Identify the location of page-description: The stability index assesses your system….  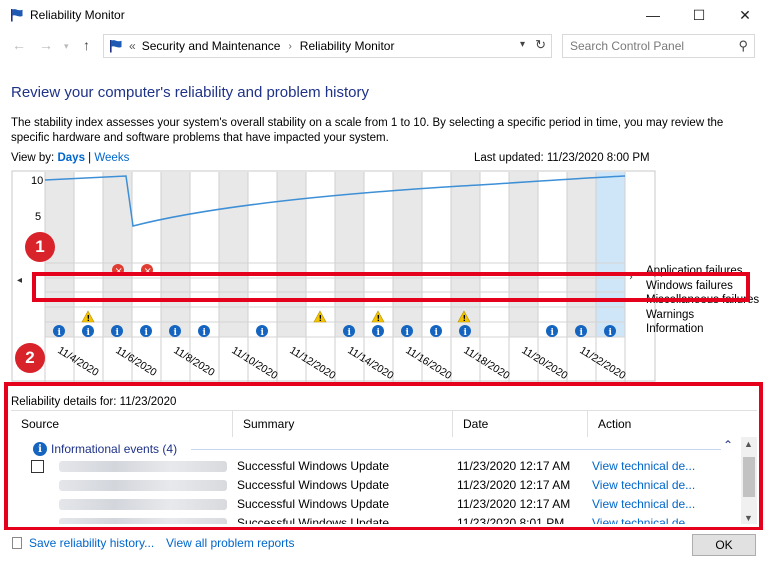
(367, 130).